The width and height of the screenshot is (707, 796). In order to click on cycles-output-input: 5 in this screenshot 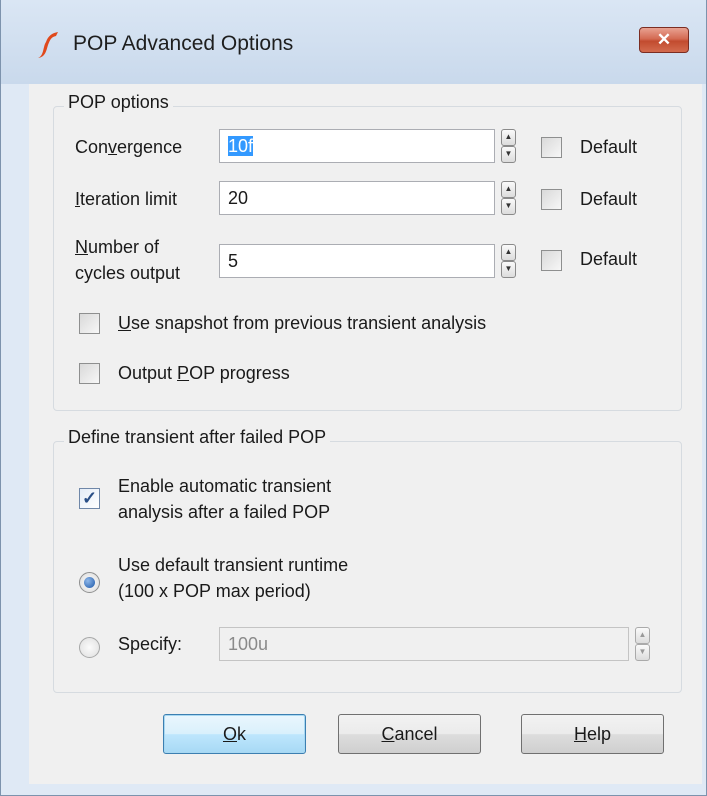, I will do `click(357, 261)`.